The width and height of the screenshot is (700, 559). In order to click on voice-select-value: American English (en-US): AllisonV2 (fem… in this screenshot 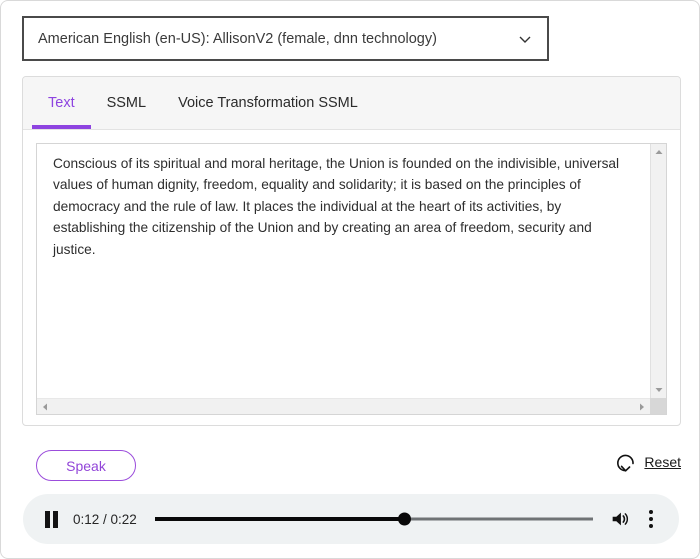, I will do `click(237, 38)`.